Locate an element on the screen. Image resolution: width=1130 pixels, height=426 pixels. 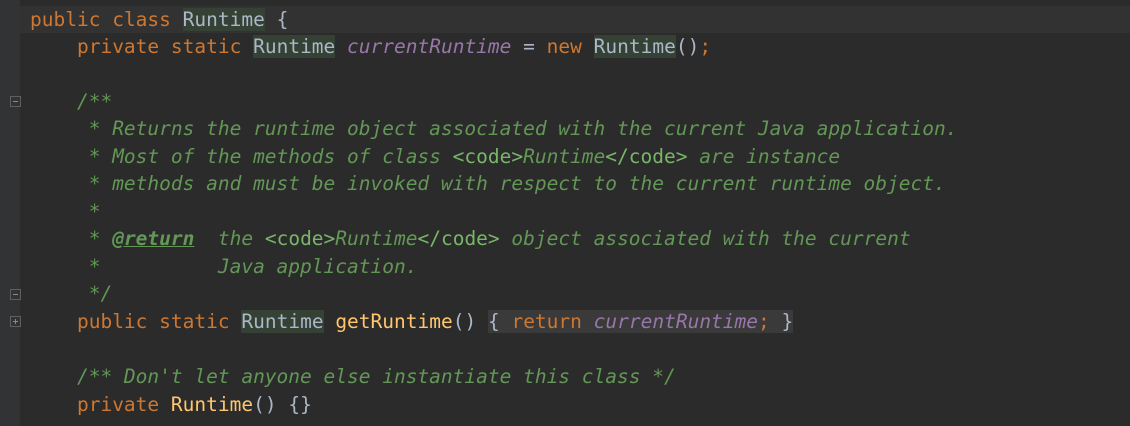
javadoc-line: * Java application. is located at coordinates (224, 266).